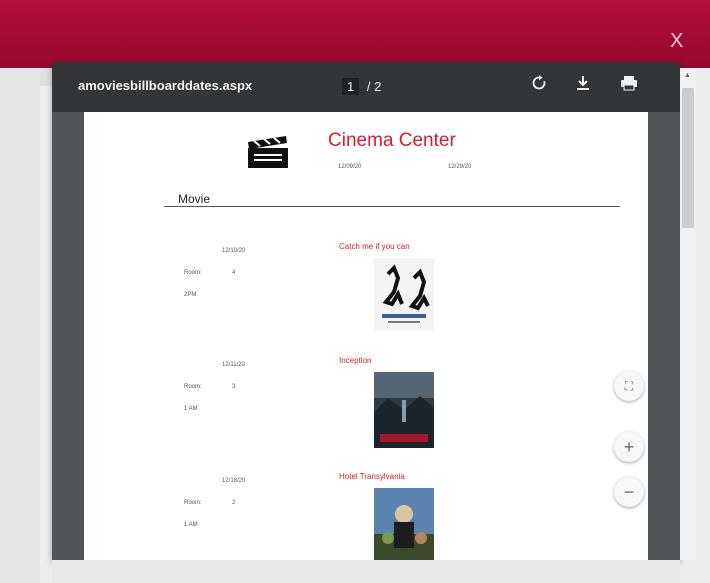 The width and height of the screenshot is (710, 583). What do you see at coordinates (539, 86) in the screenshot?
I see `rotate-icon` at bounding box center [539, 86].